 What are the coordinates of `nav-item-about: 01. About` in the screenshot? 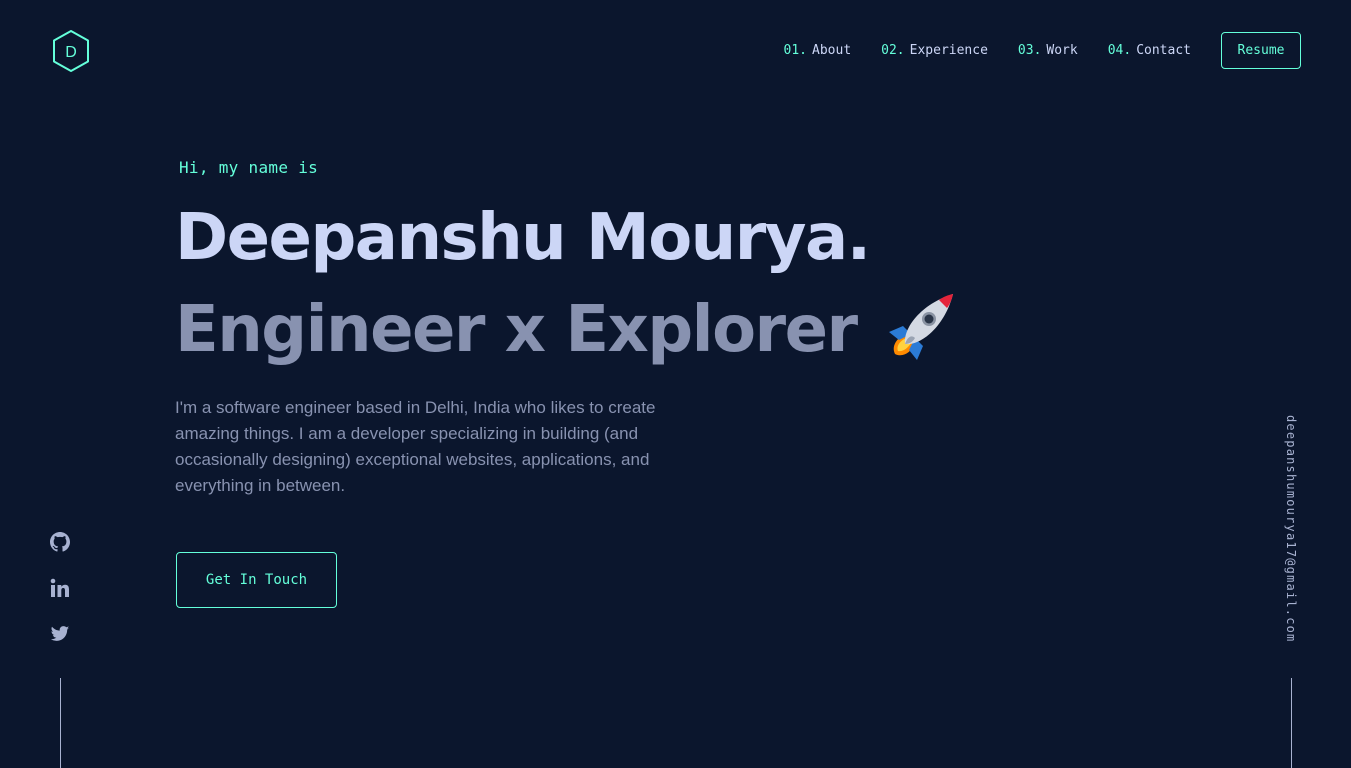 It's located at (818, 50).